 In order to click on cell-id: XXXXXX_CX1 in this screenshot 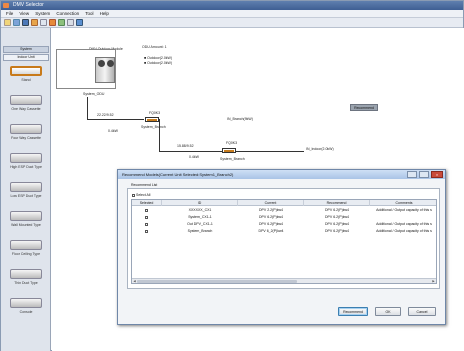, I will do `click(200, 210)`.